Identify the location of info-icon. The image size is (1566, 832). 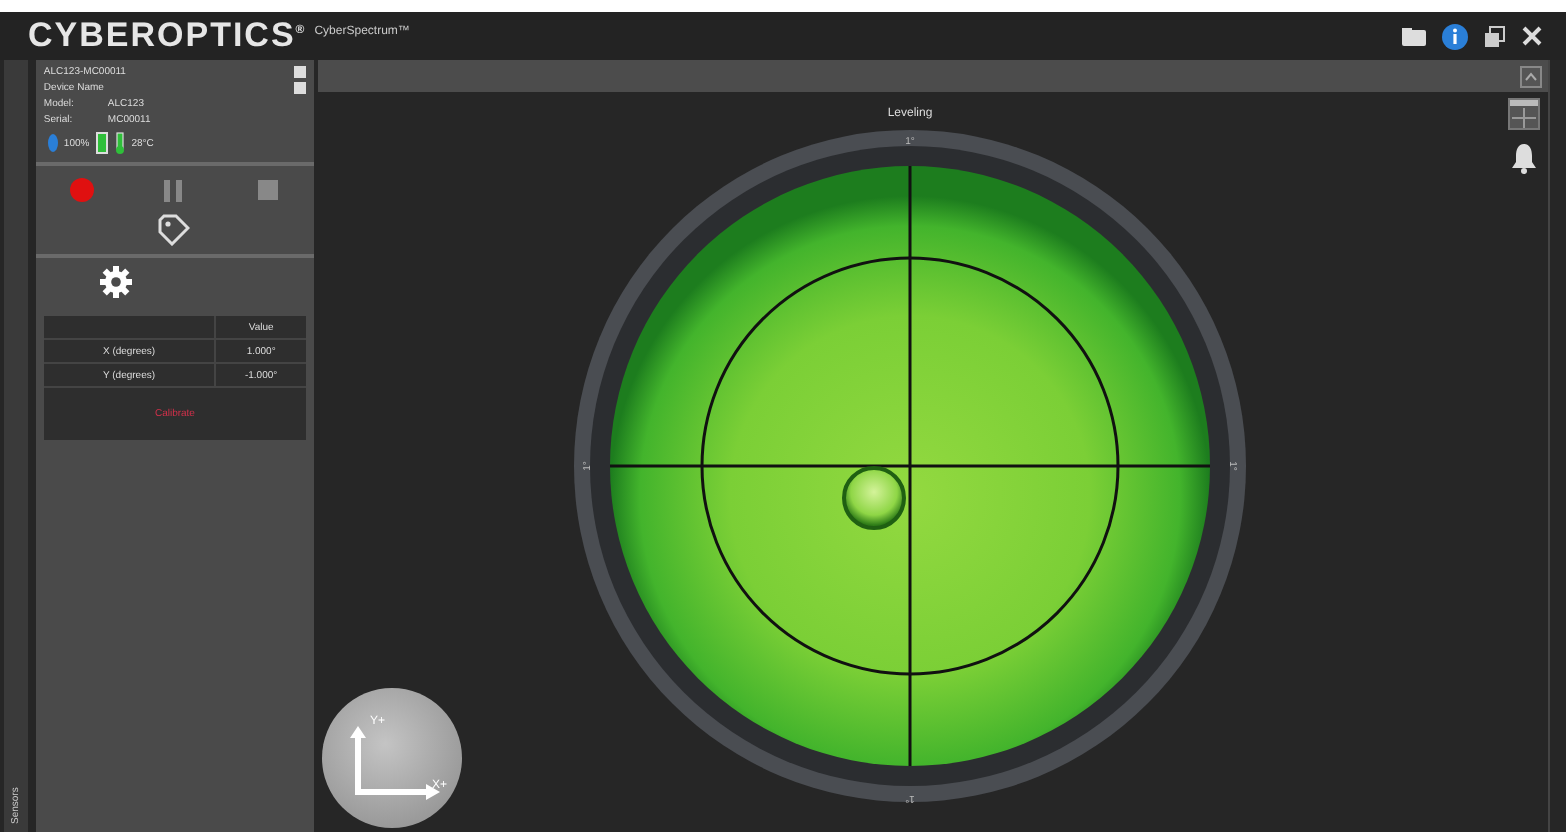
(1455, 36).